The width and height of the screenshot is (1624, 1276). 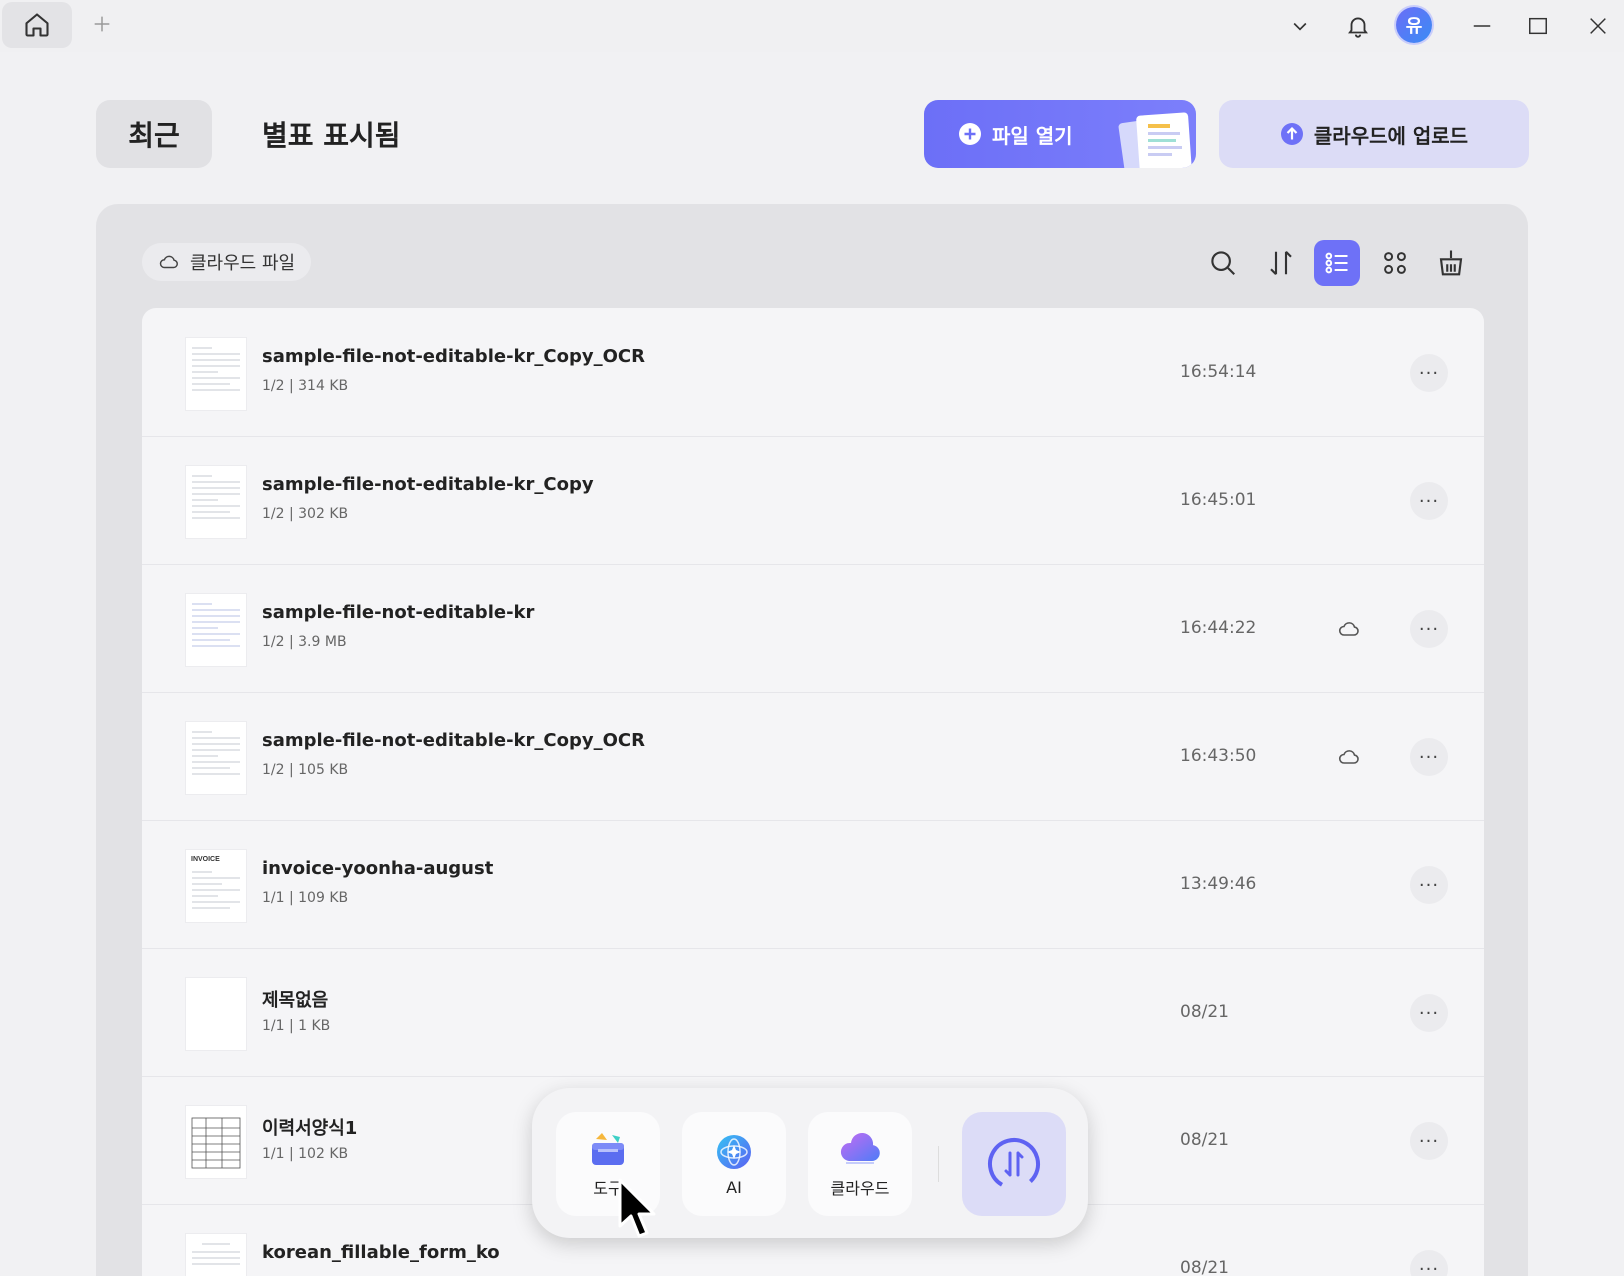 I want to click on tab-recent: 최근, so click(x=154, y=134).